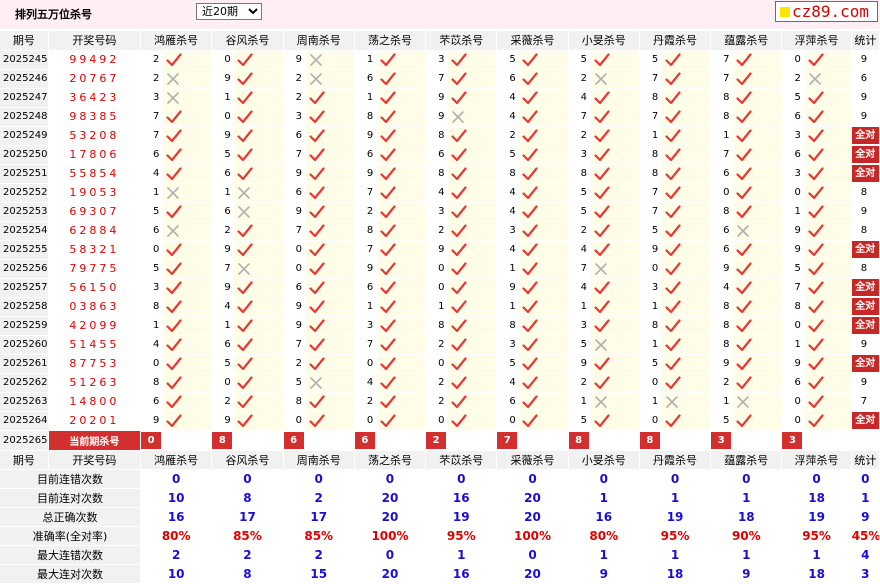  I want to click on column-header: 周南杀号, so click(319, 460).